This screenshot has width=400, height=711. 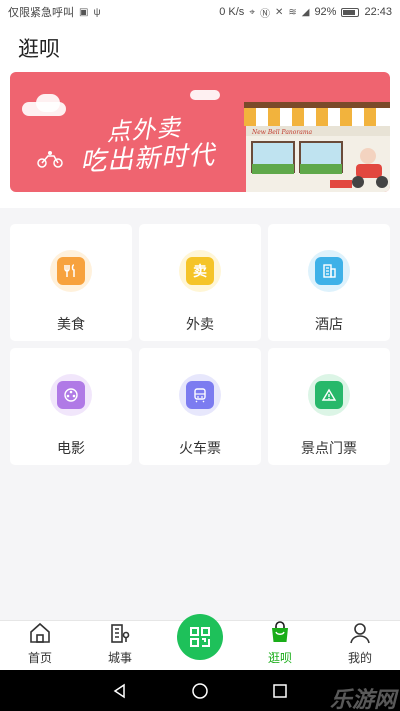 What do you see at coordinates (200, 395) in the screenshot?
I see `train-icon` at bounding box center [200, 395].